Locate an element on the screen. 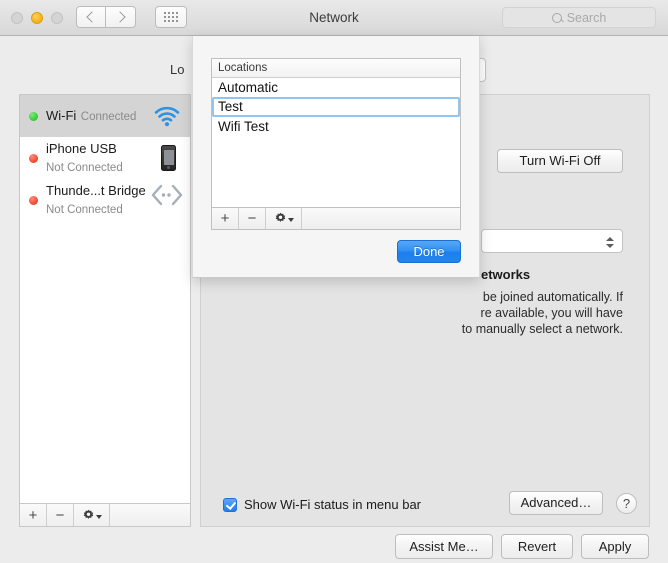  add-location-button: + is located at coordinates (225, 218).